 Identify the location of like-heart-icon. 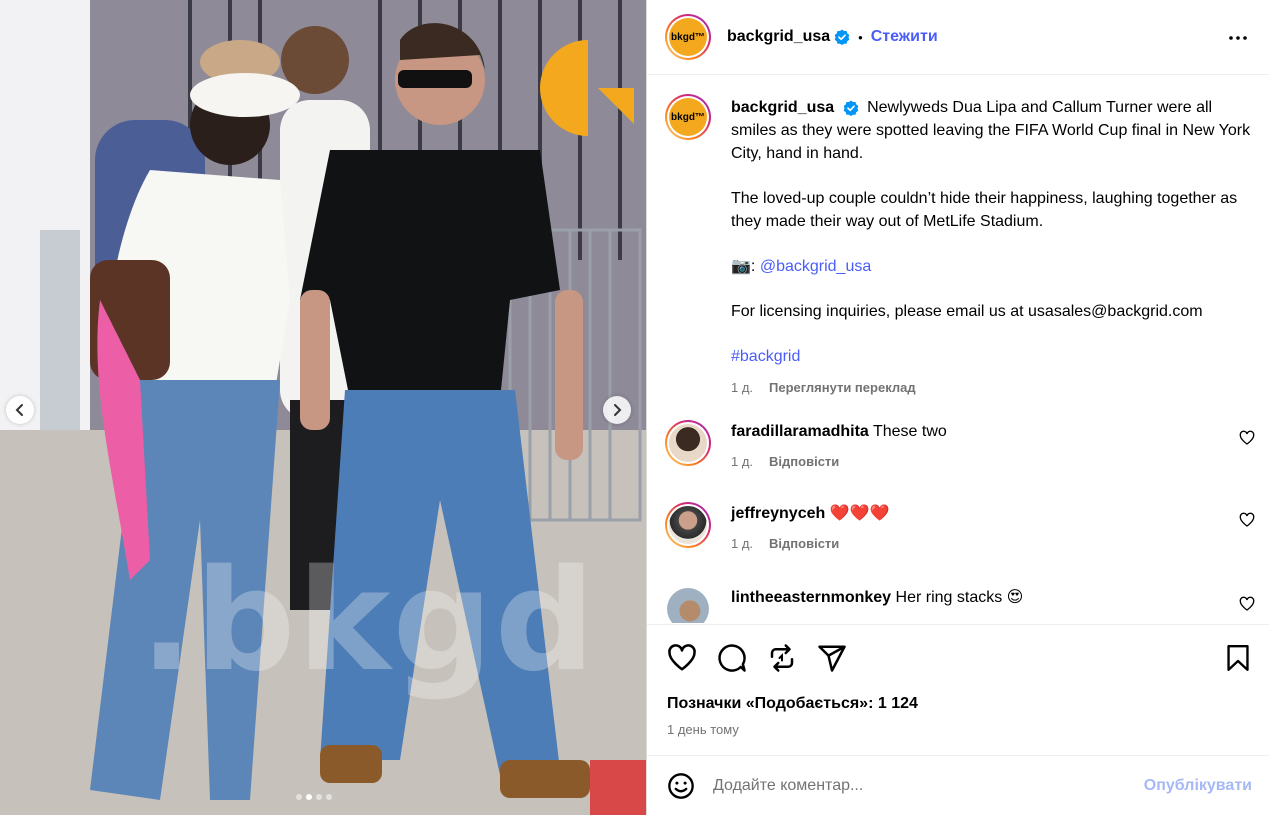
(682, 658).